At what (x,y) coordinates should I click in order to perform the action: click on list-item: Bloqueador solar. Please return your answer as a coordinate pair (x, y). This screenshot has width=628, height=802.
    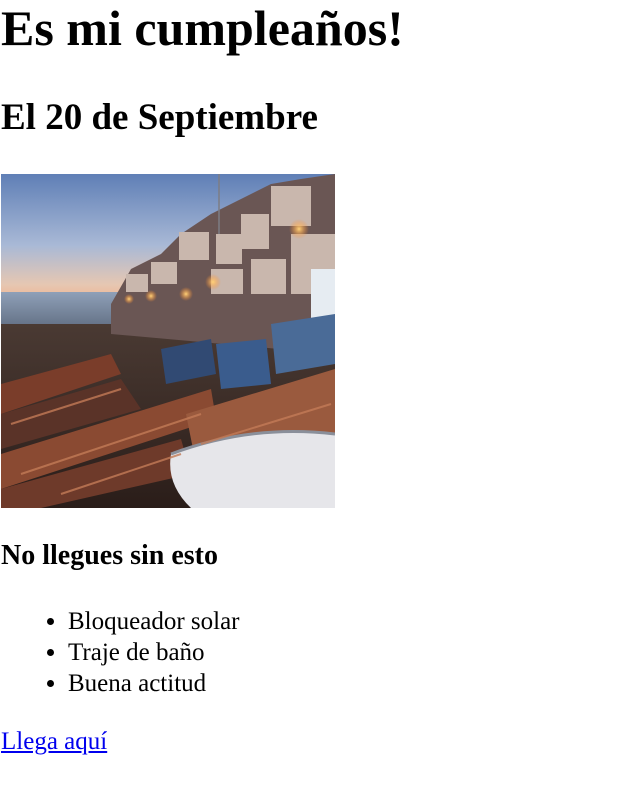
    Looking at the image, I should click on (153, 621).